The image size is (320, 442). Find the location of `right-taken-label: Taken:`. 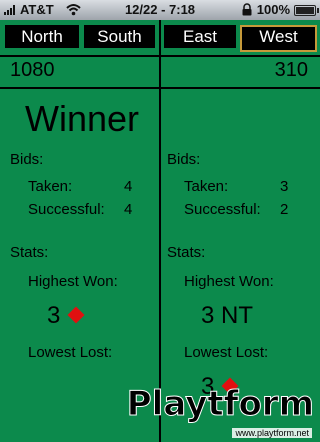

right-taken-label: Taken: is located at coordinates (206, 186).